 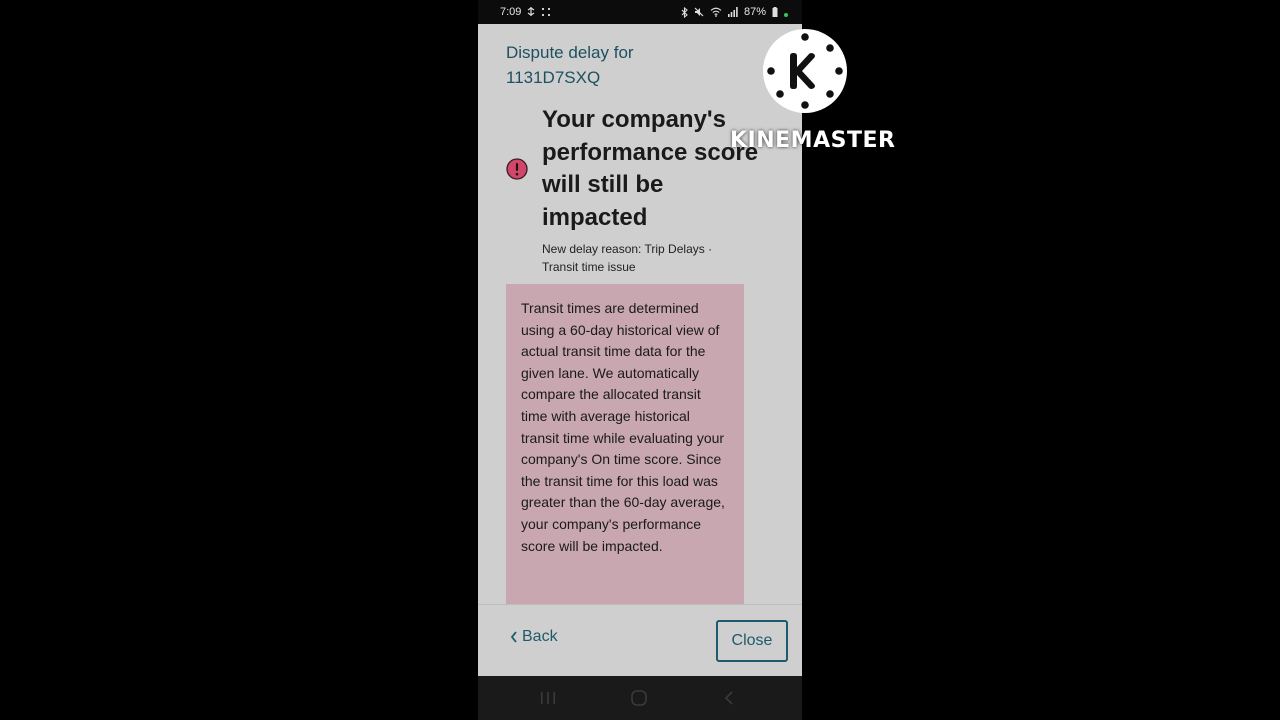 I want to click on battery-percentage: 87%, so click(x=754, y=12).